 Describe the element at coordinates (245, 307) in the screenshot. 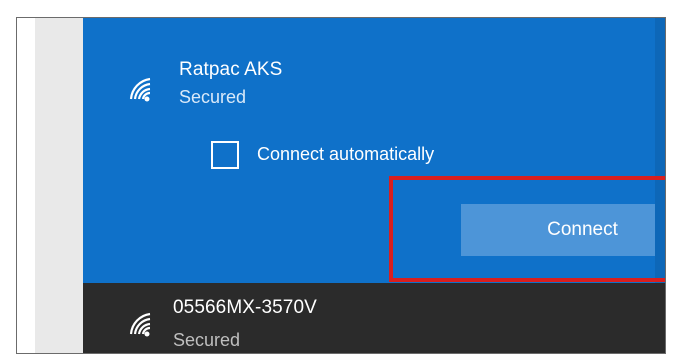

I see `network-name: 05566MX-3570V` at that location.